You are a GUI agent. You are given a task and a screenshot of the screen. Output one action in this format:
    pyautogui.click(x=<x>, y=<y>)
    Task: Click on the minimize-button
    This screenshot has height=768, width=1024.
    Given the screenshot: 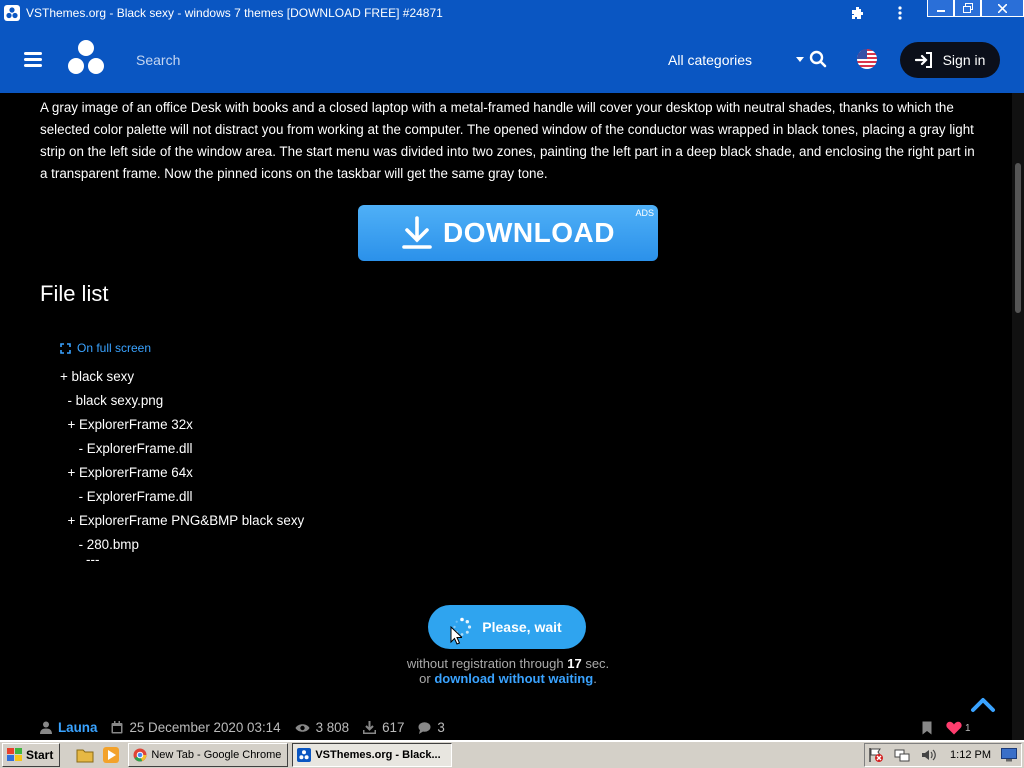 What is the action you would take?
    pyautogui.click(x=940, y=8)
    